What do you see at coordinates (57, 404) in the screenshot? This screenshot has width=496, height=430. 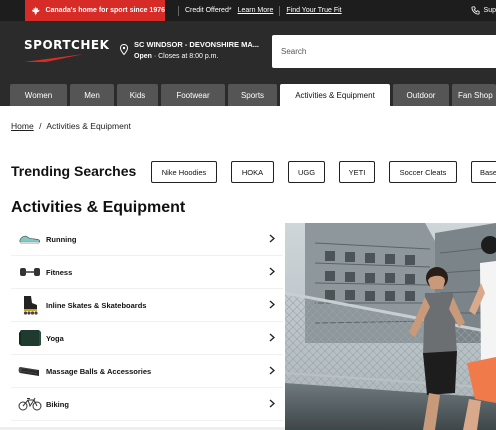 I see `category-label: Biking` at bounding box center [57, 404].